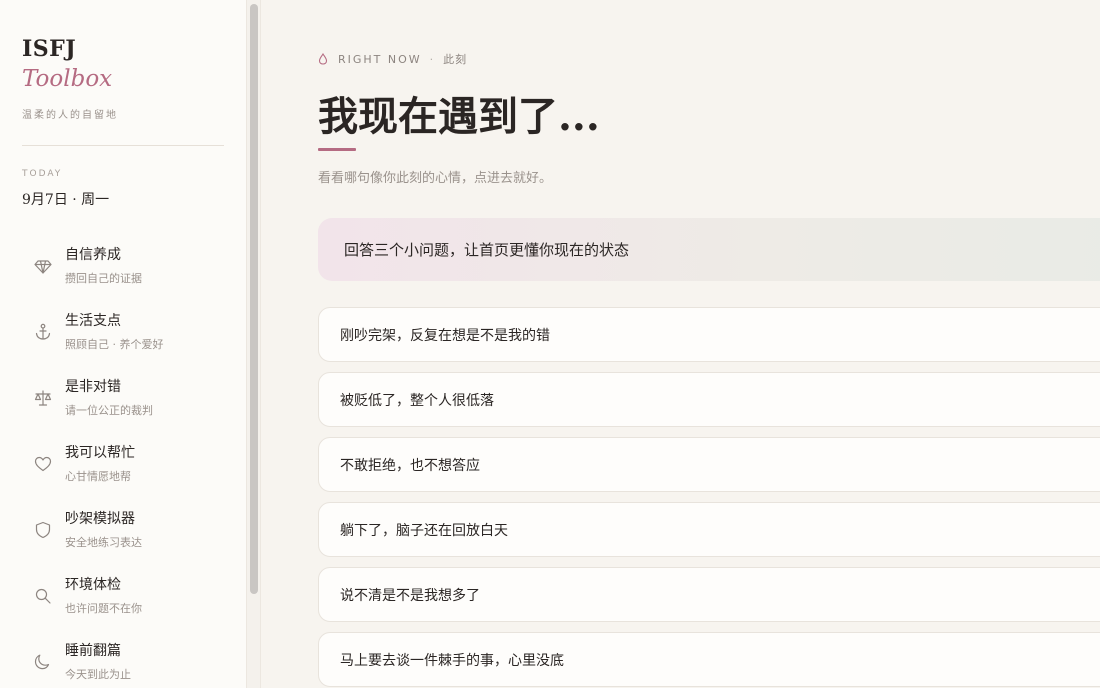 The height and width of the screenshot is (688, 1100). I want to click on today-label: TODAY, so click(42, 174).